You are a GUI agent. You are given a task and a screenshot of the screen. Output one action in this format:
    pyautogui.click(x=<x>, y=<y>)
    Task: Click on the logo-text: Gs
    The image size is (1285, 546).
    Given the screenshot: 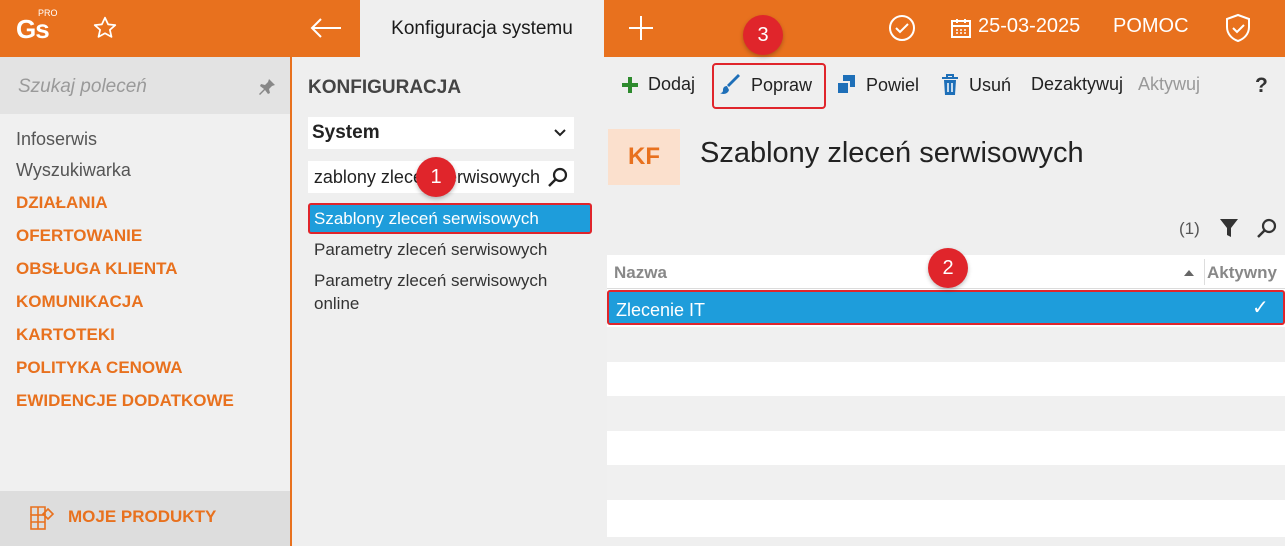 What is the action you would take?
    pyautogui.click(x=33, y=29)
    